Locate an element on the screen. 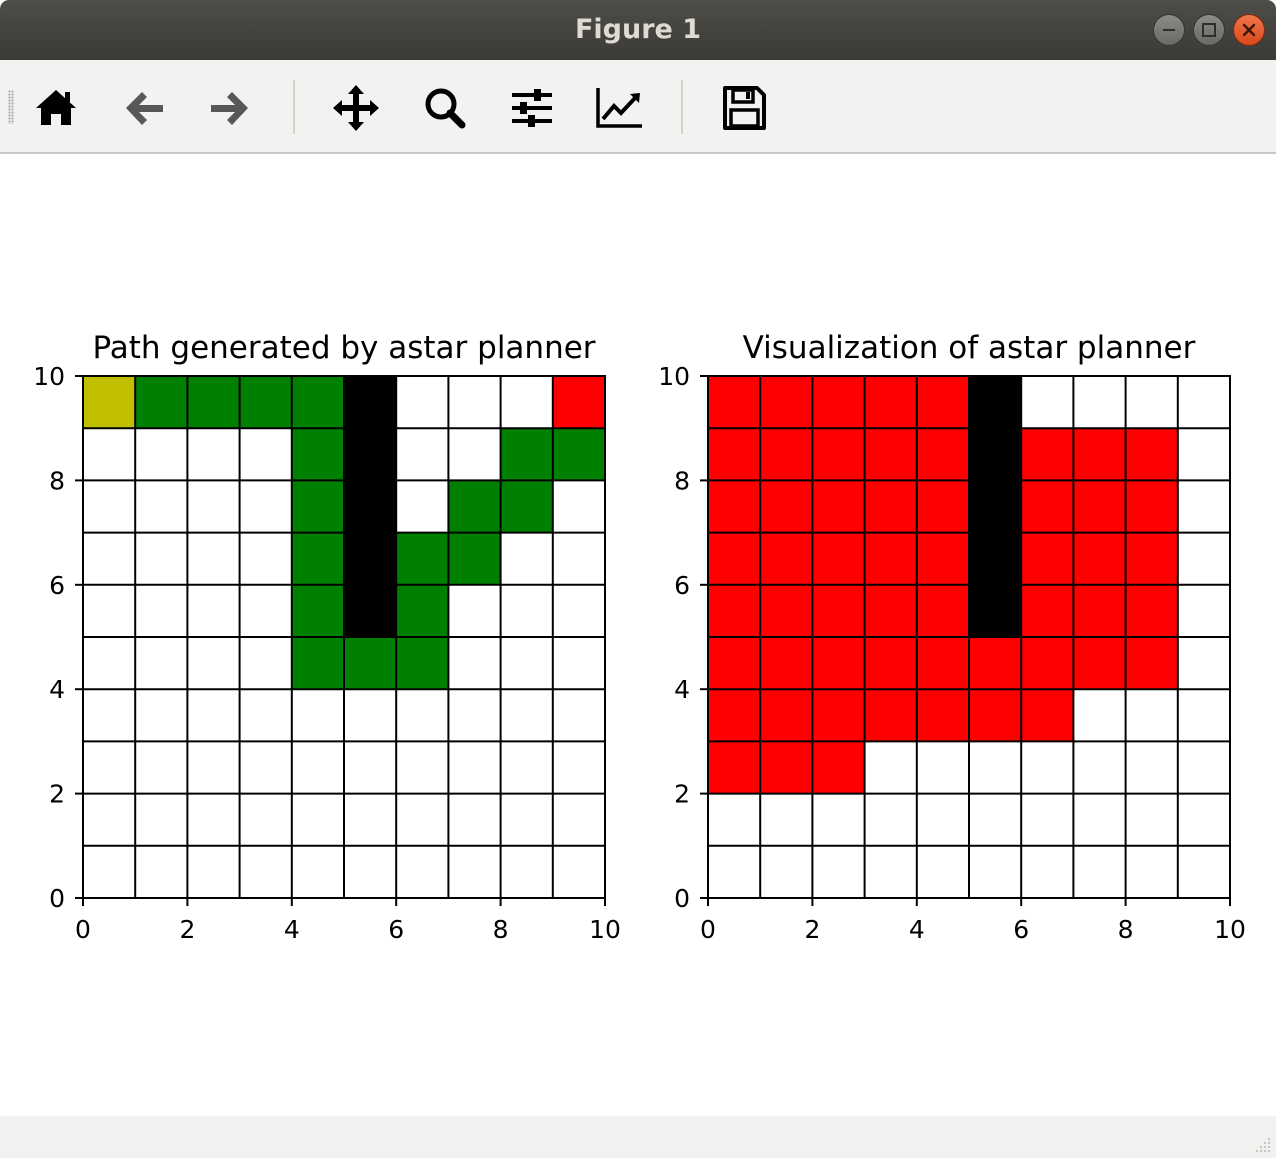 Image resolution: width=1276 pixels, height=1158 pixels. move-arrows-icon is located at coordinates (356, 108).